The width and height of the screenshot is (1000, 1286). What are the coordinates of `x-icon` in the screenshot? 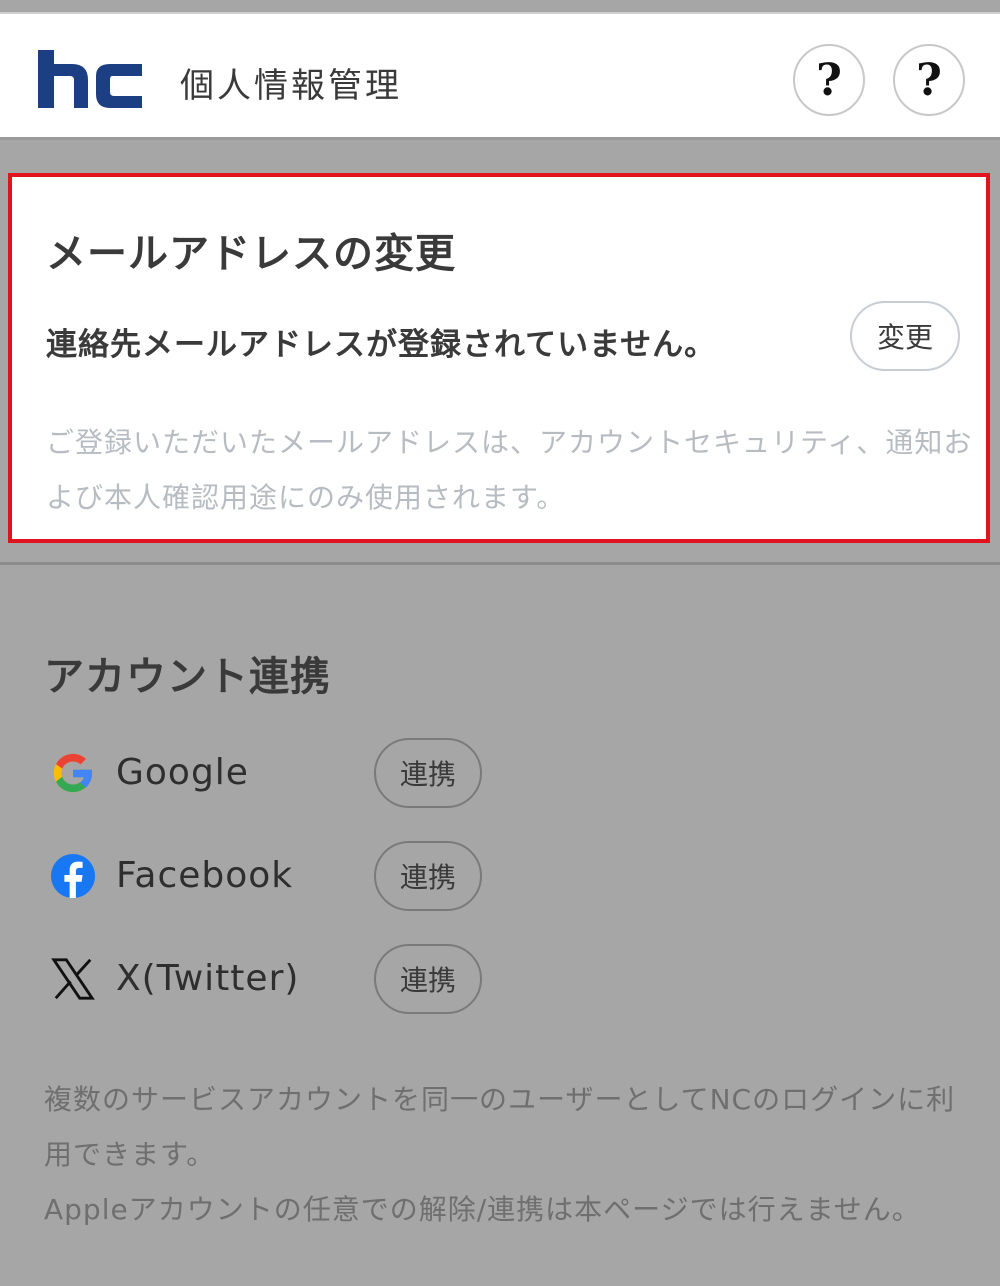 It's located at (73, 979).